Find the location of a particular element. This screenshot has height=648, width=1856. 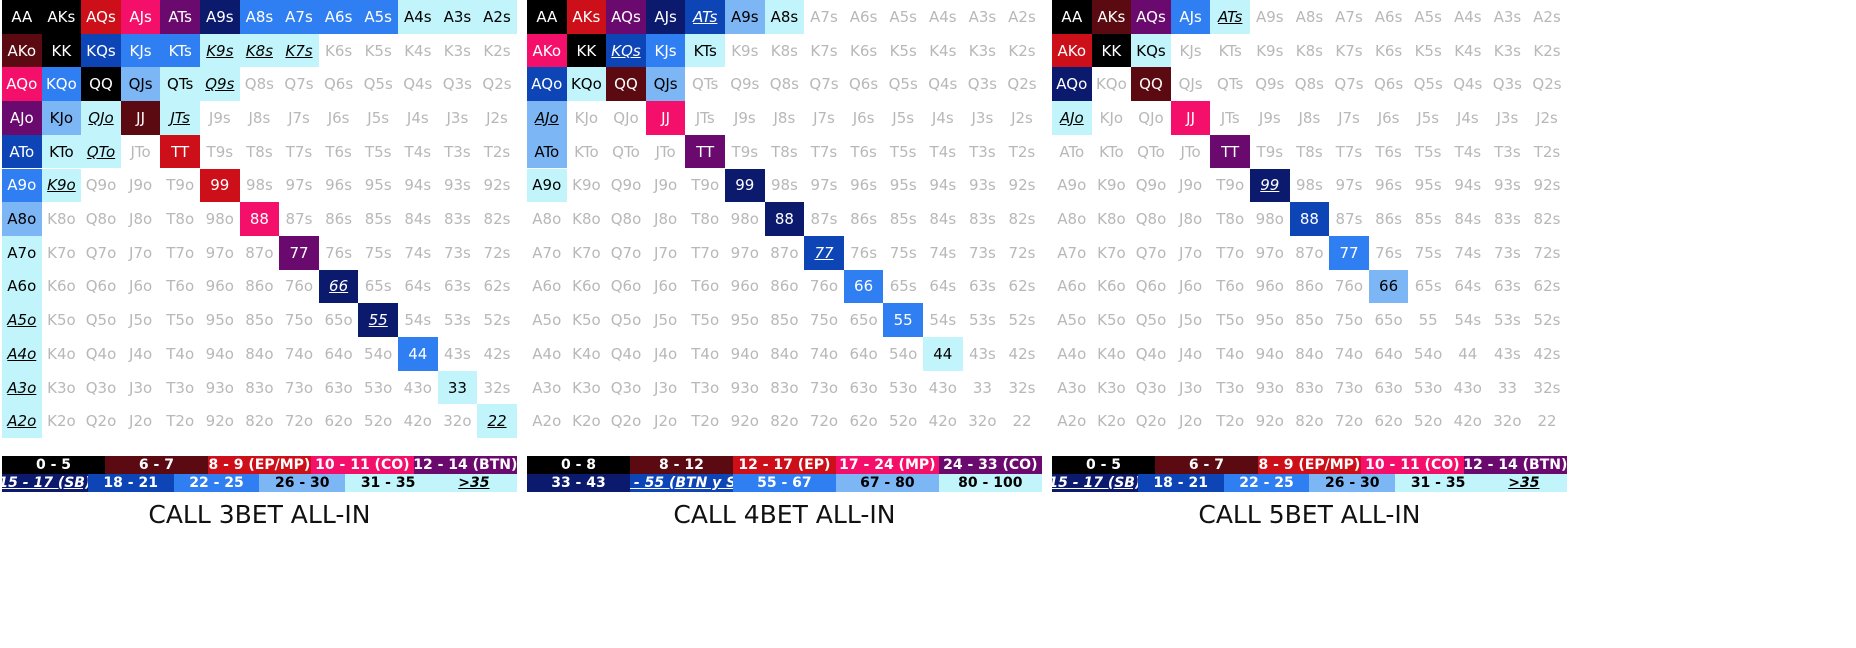

hand-cell: A4s is located at coordinates (418, 17).